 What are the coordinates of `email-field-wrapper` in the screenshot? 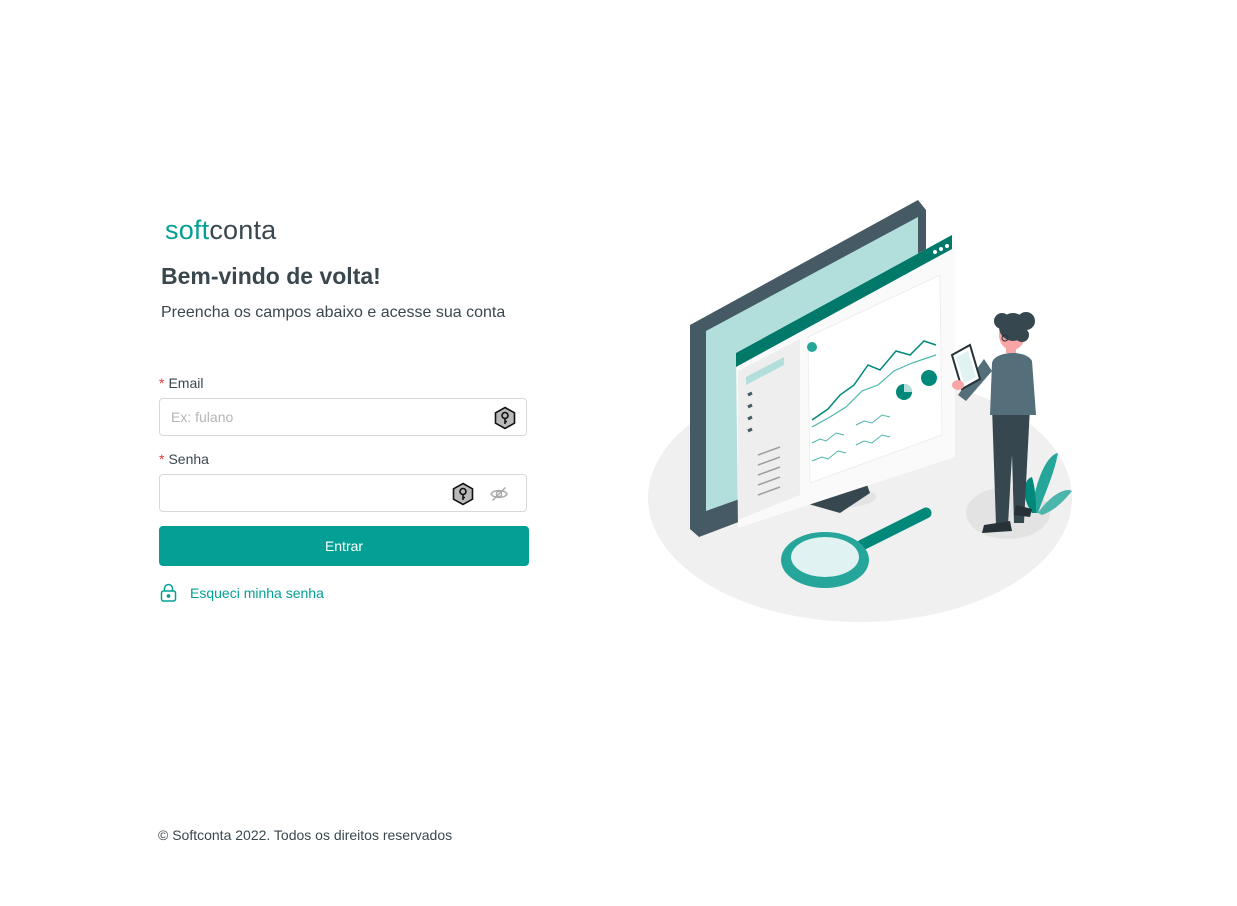 It's located at (343, 417).